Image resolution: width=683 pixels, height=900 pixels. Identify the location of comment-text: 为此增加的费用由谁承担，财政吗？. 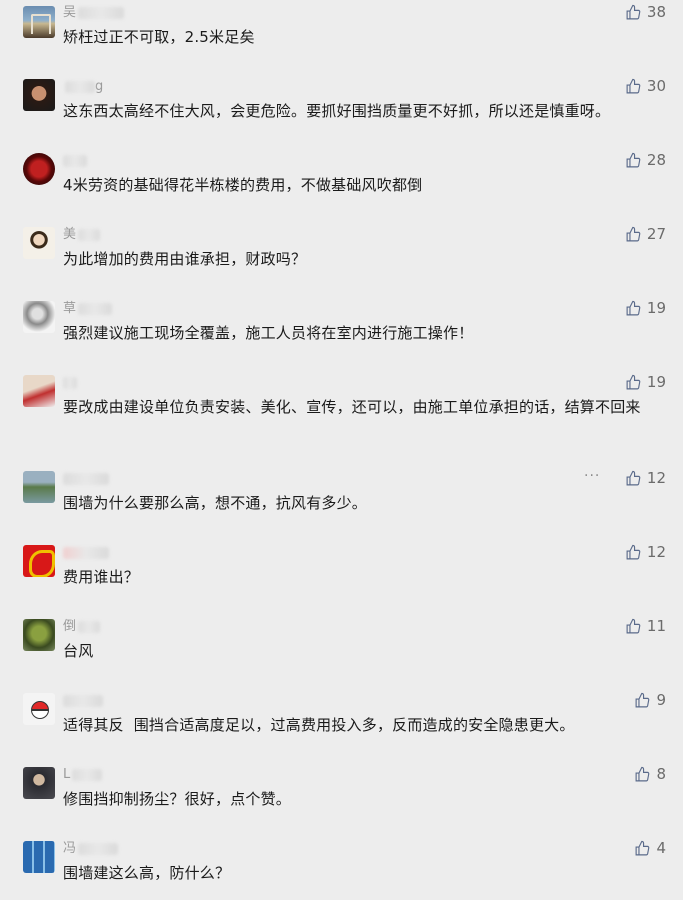
(185, 259).